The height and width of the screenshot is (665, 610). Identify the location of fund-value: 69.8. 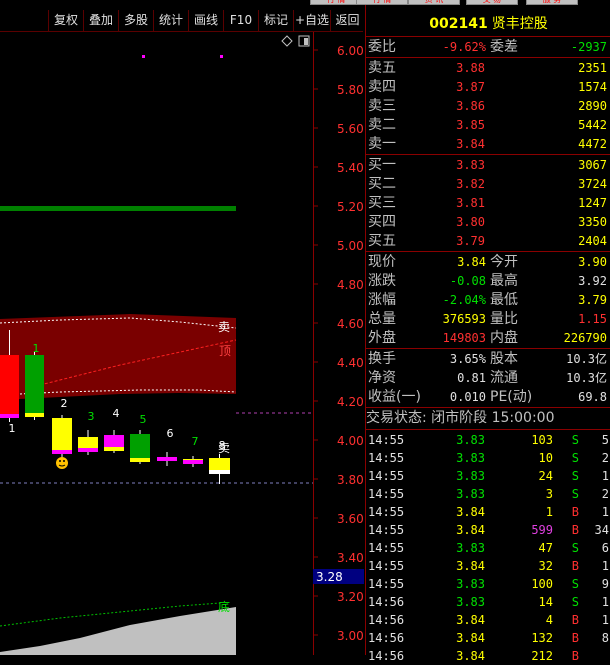
(592, 397).